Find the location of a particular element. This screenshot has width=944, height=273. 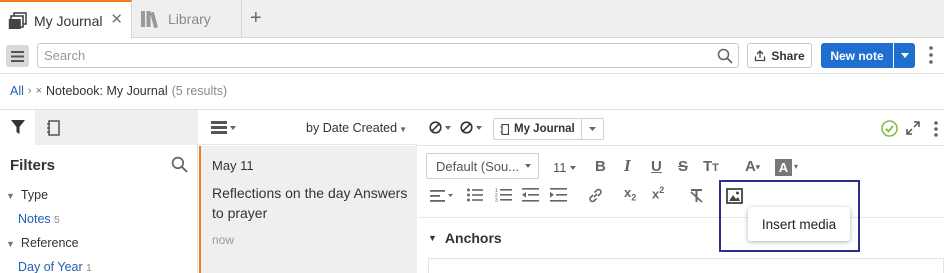

notebook-name: My Journal is located at coordinates (544, 129).